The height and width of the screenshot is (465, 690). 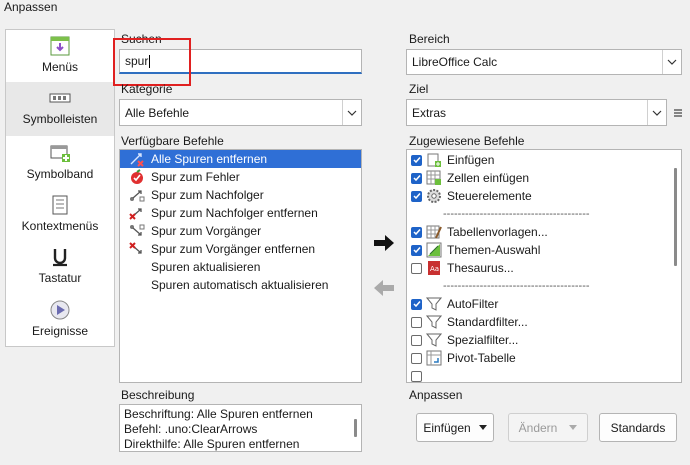 What do you see at coordinates (219, 213) in the screenshot?
I see `list-item: Spur zum Nachfolger entfernen` at bounding box center [219, 213].